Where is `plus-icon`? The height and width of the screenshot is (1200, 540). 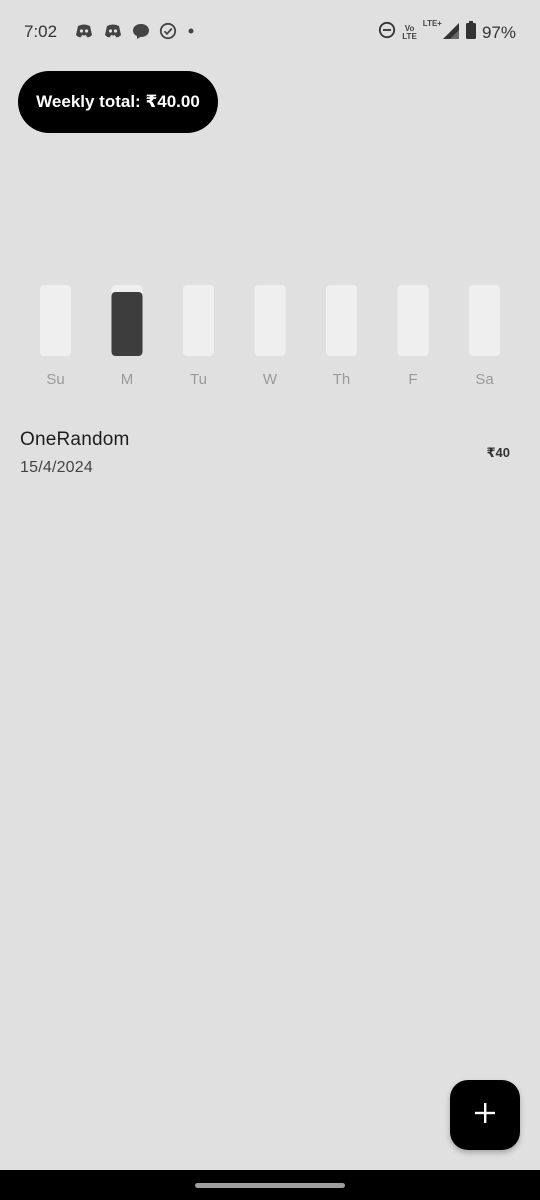
plus-icon is located at coordinates (485, 1115).